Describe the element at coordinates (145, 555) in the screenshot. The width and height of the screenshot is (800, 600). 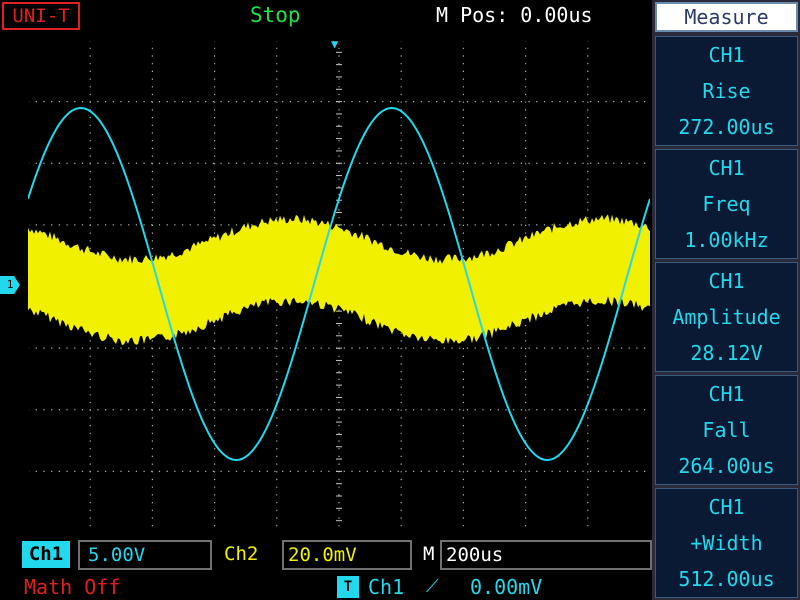
I see `ch1-volts-per-div: 5.00V` at that location.